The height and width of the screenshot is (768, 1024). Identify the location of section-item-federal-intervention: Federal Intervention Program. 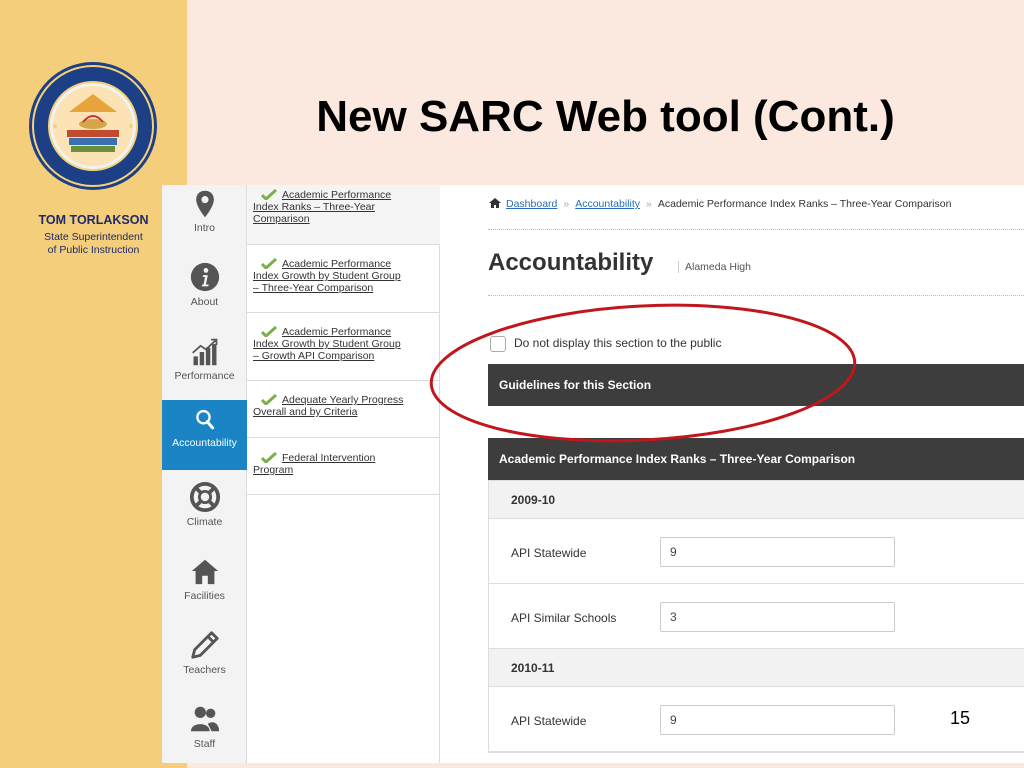
(343, 466).